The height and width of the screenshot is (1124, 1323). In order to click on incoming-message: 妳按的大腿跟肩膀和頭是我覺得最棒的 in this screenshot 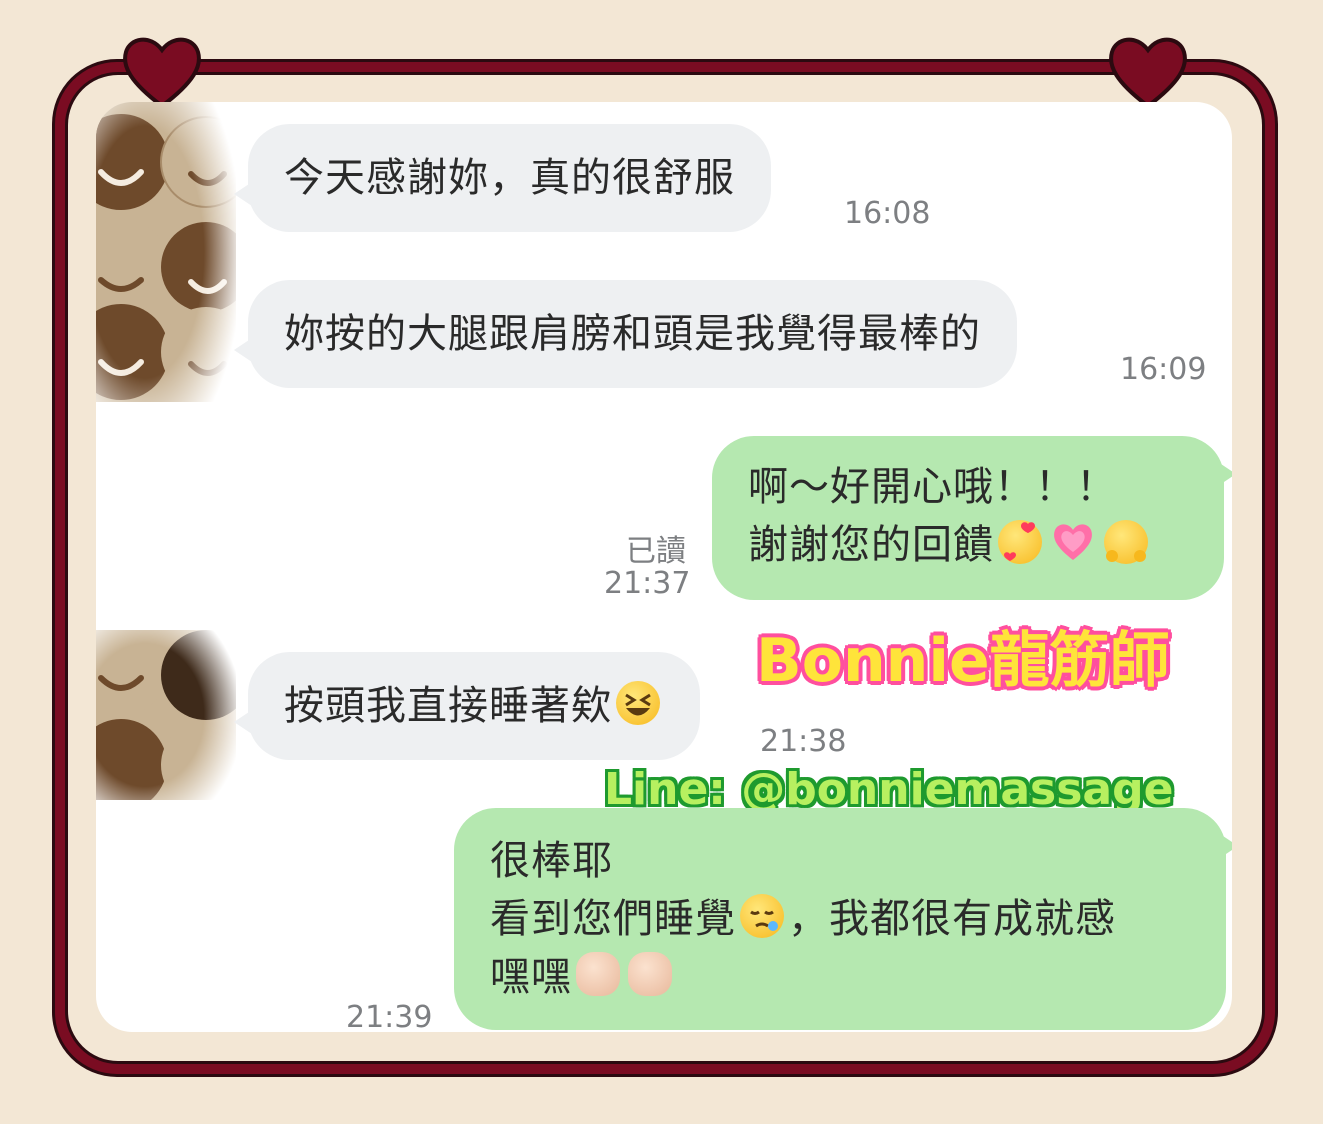, I will do `click(625, 334)`.